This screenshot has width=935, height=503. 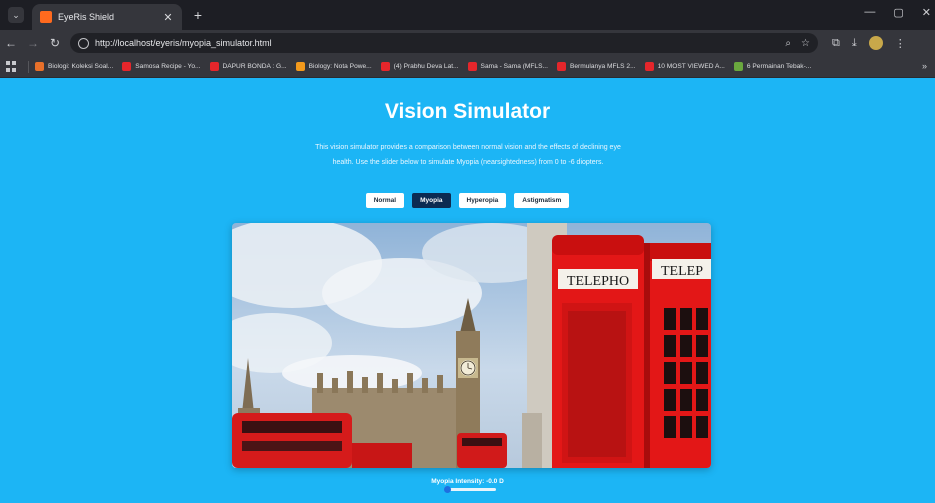 What do you see at coordinates (869, 12) in the screenshot?
I see `minimize-button: —` at bounding box center [869, 12].